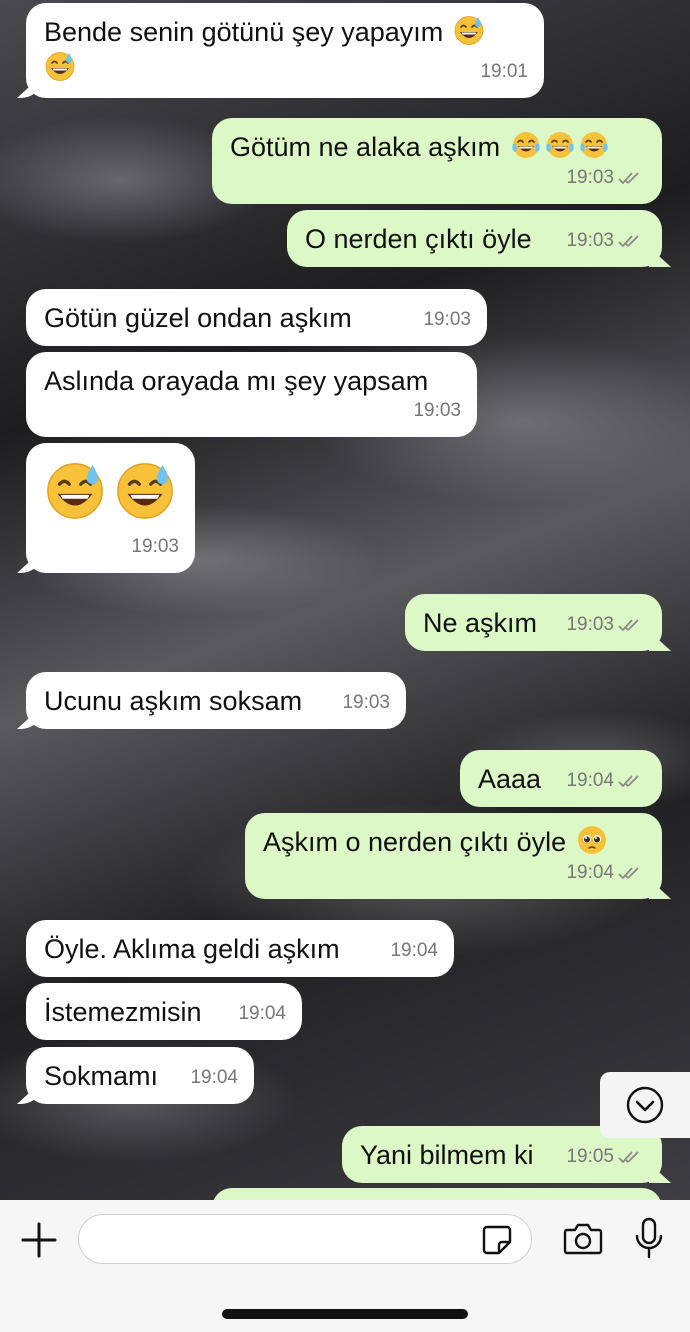 The width and height of the screenshot is (690, 1332). What do you see at coordinates (173, 701) in the screenshot?
I see `message-text: Ucunu aşkım soksam` at bounding box center [173, 701].